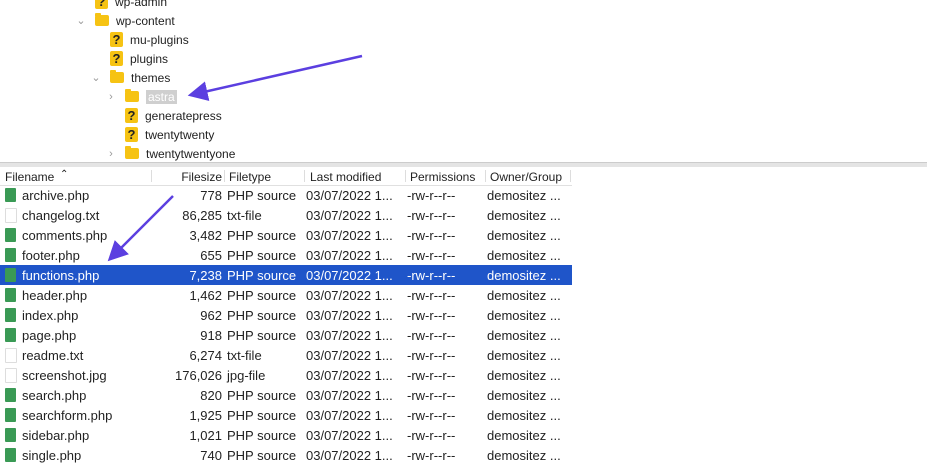 The width and height of the screenshot is (927, 466). I want to click on tree-node-wp-content: ⌄ wp-content, so click(125, 20).